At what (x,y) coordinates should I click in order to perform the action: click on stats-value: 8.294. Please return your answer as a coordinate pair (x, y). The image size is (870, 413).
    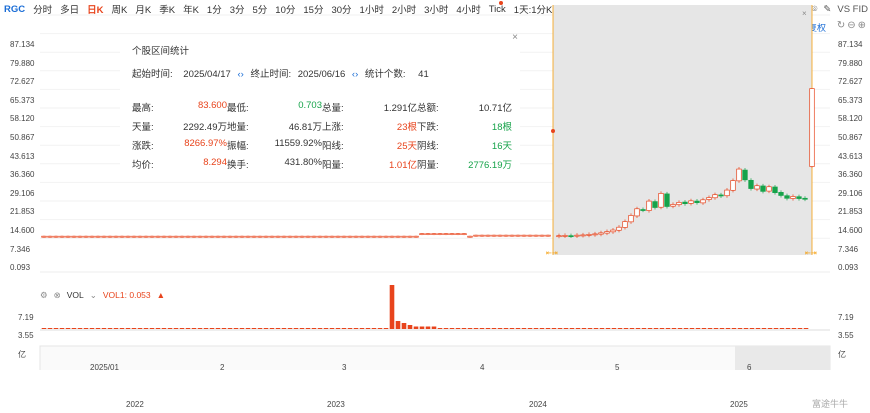
    Looking at the image, I should click on (215, 162).